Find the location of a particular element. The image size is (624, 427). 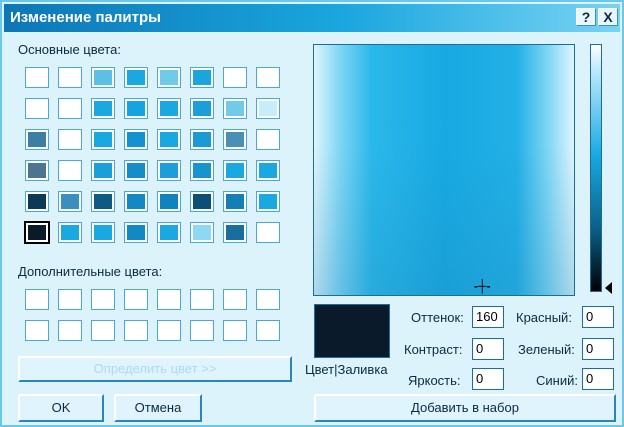

custom-colors-label: Дополнительные цвета: is located at coordinates (90, 271).